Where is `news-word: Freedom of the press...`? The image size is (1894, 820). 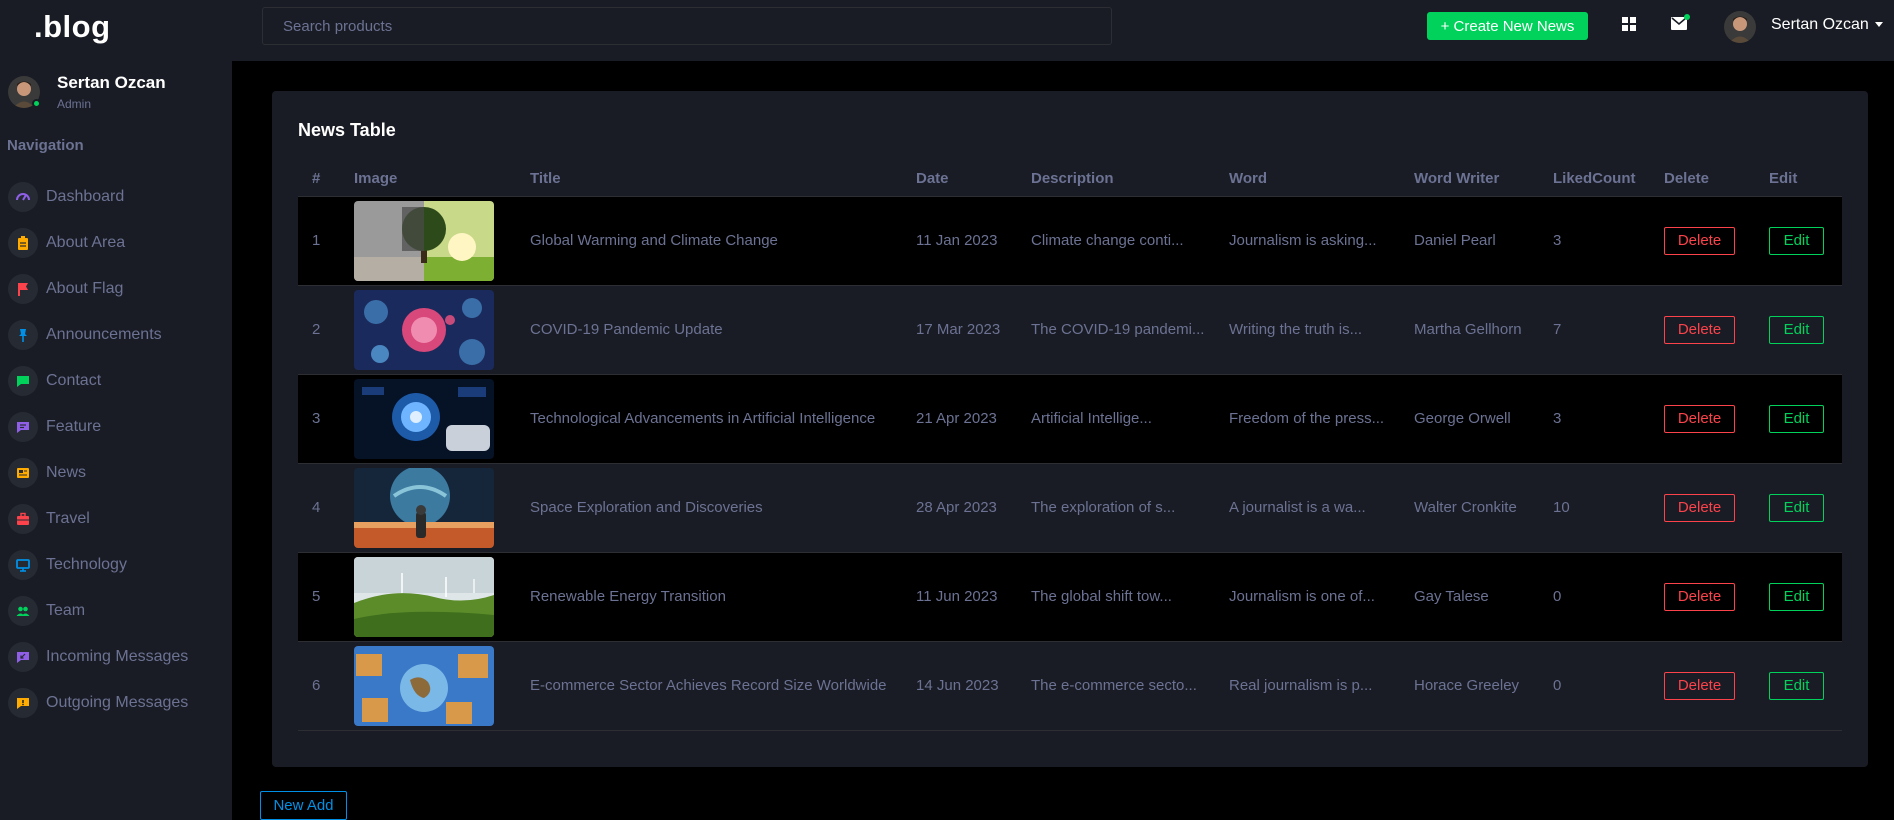
news-word: Freedom of the press... is located at coordinates (1321, 419).